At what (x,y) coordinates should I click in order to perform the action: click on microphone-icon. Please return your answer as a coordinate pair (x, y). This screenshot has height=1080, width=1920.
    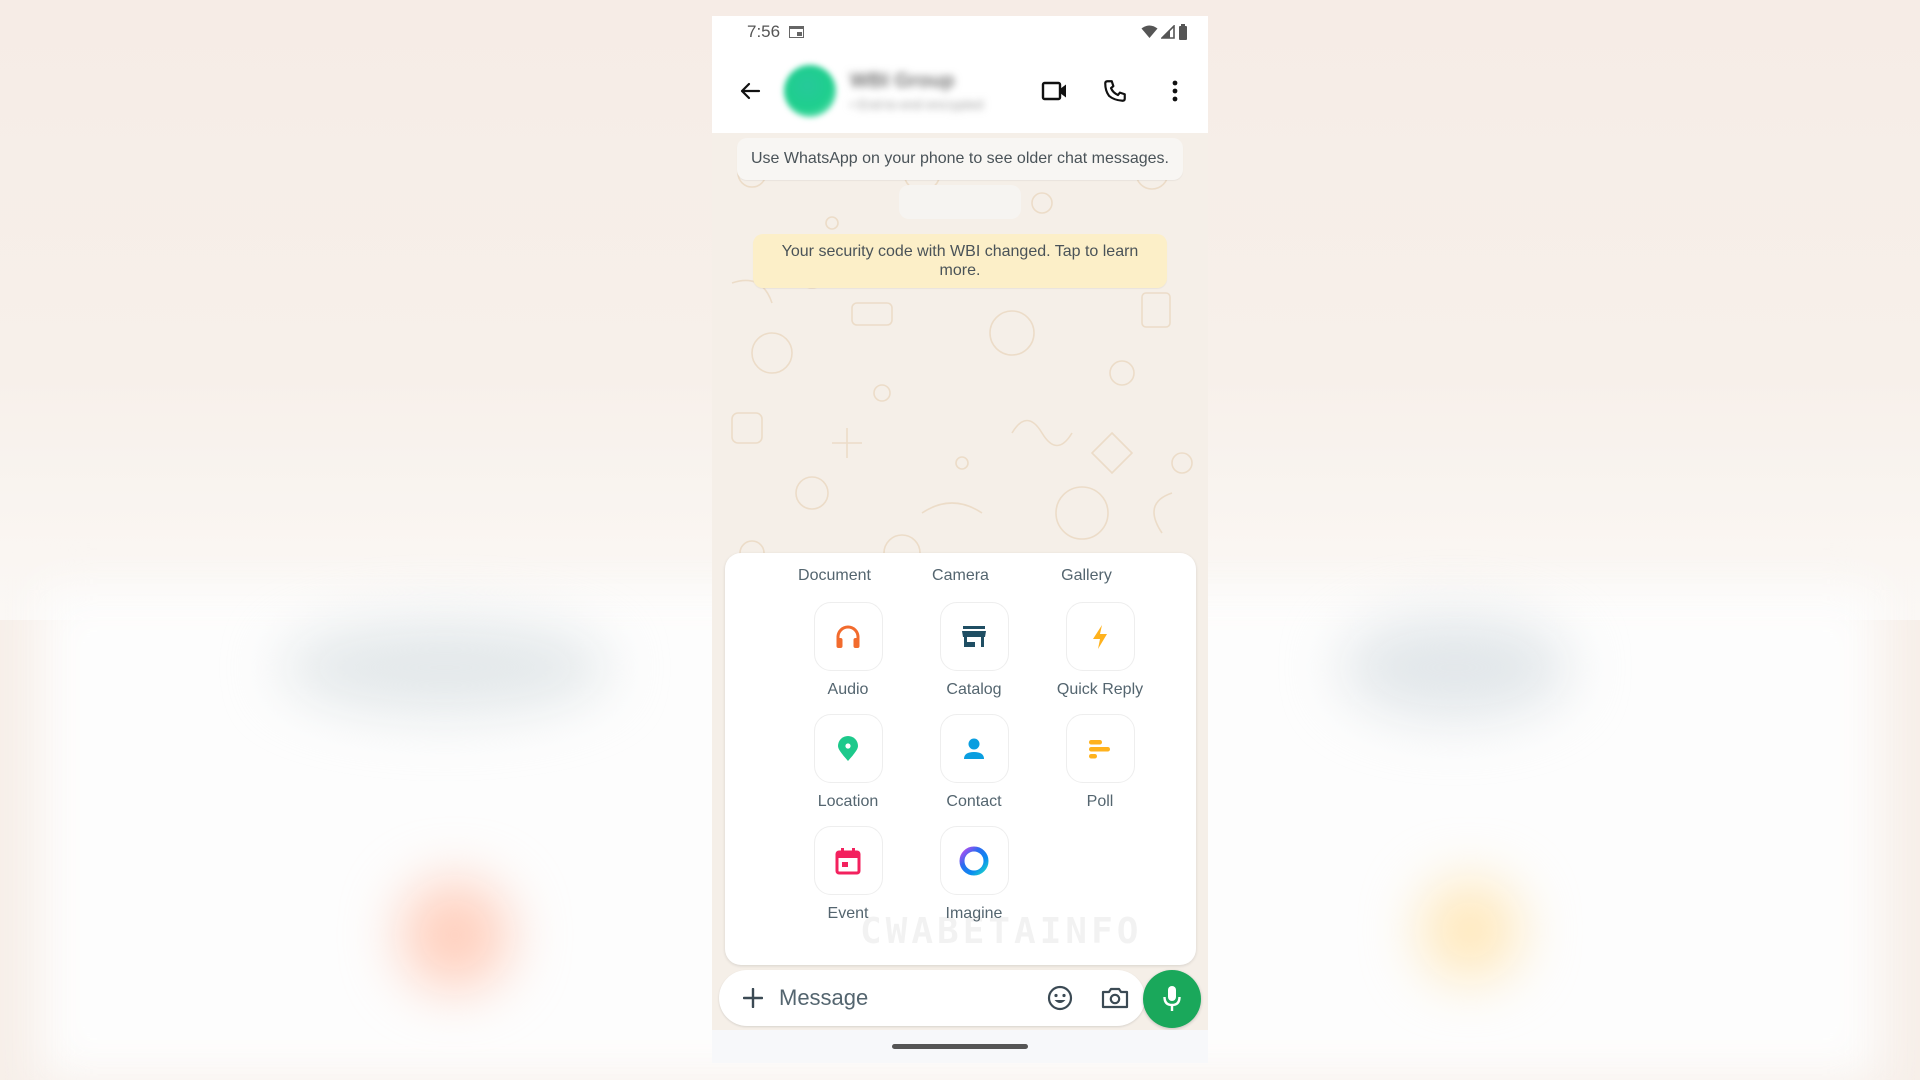
    Looking at the image, I should click on (1172, 998).